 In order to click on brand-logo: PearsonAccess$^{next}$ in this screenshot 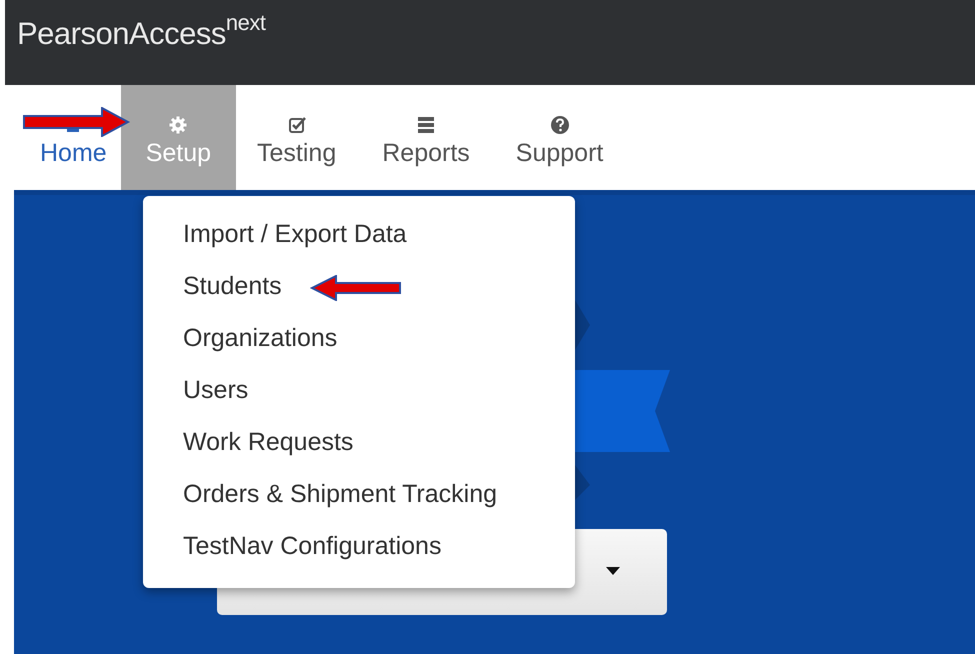, I will do `click(141, 33)`.